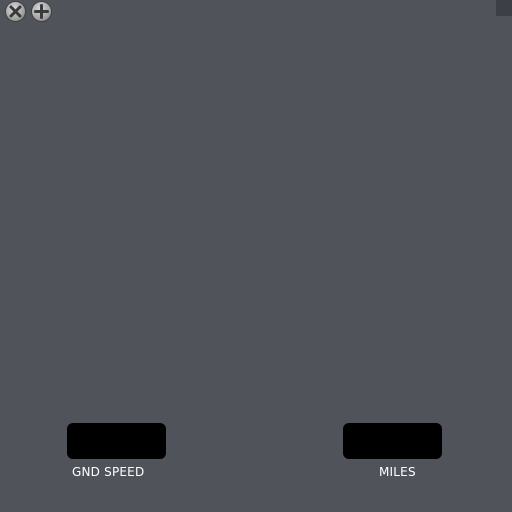 The height and width of the screenshot is (512, 512). I want to click on ground-speed-display, so click(116, 441).